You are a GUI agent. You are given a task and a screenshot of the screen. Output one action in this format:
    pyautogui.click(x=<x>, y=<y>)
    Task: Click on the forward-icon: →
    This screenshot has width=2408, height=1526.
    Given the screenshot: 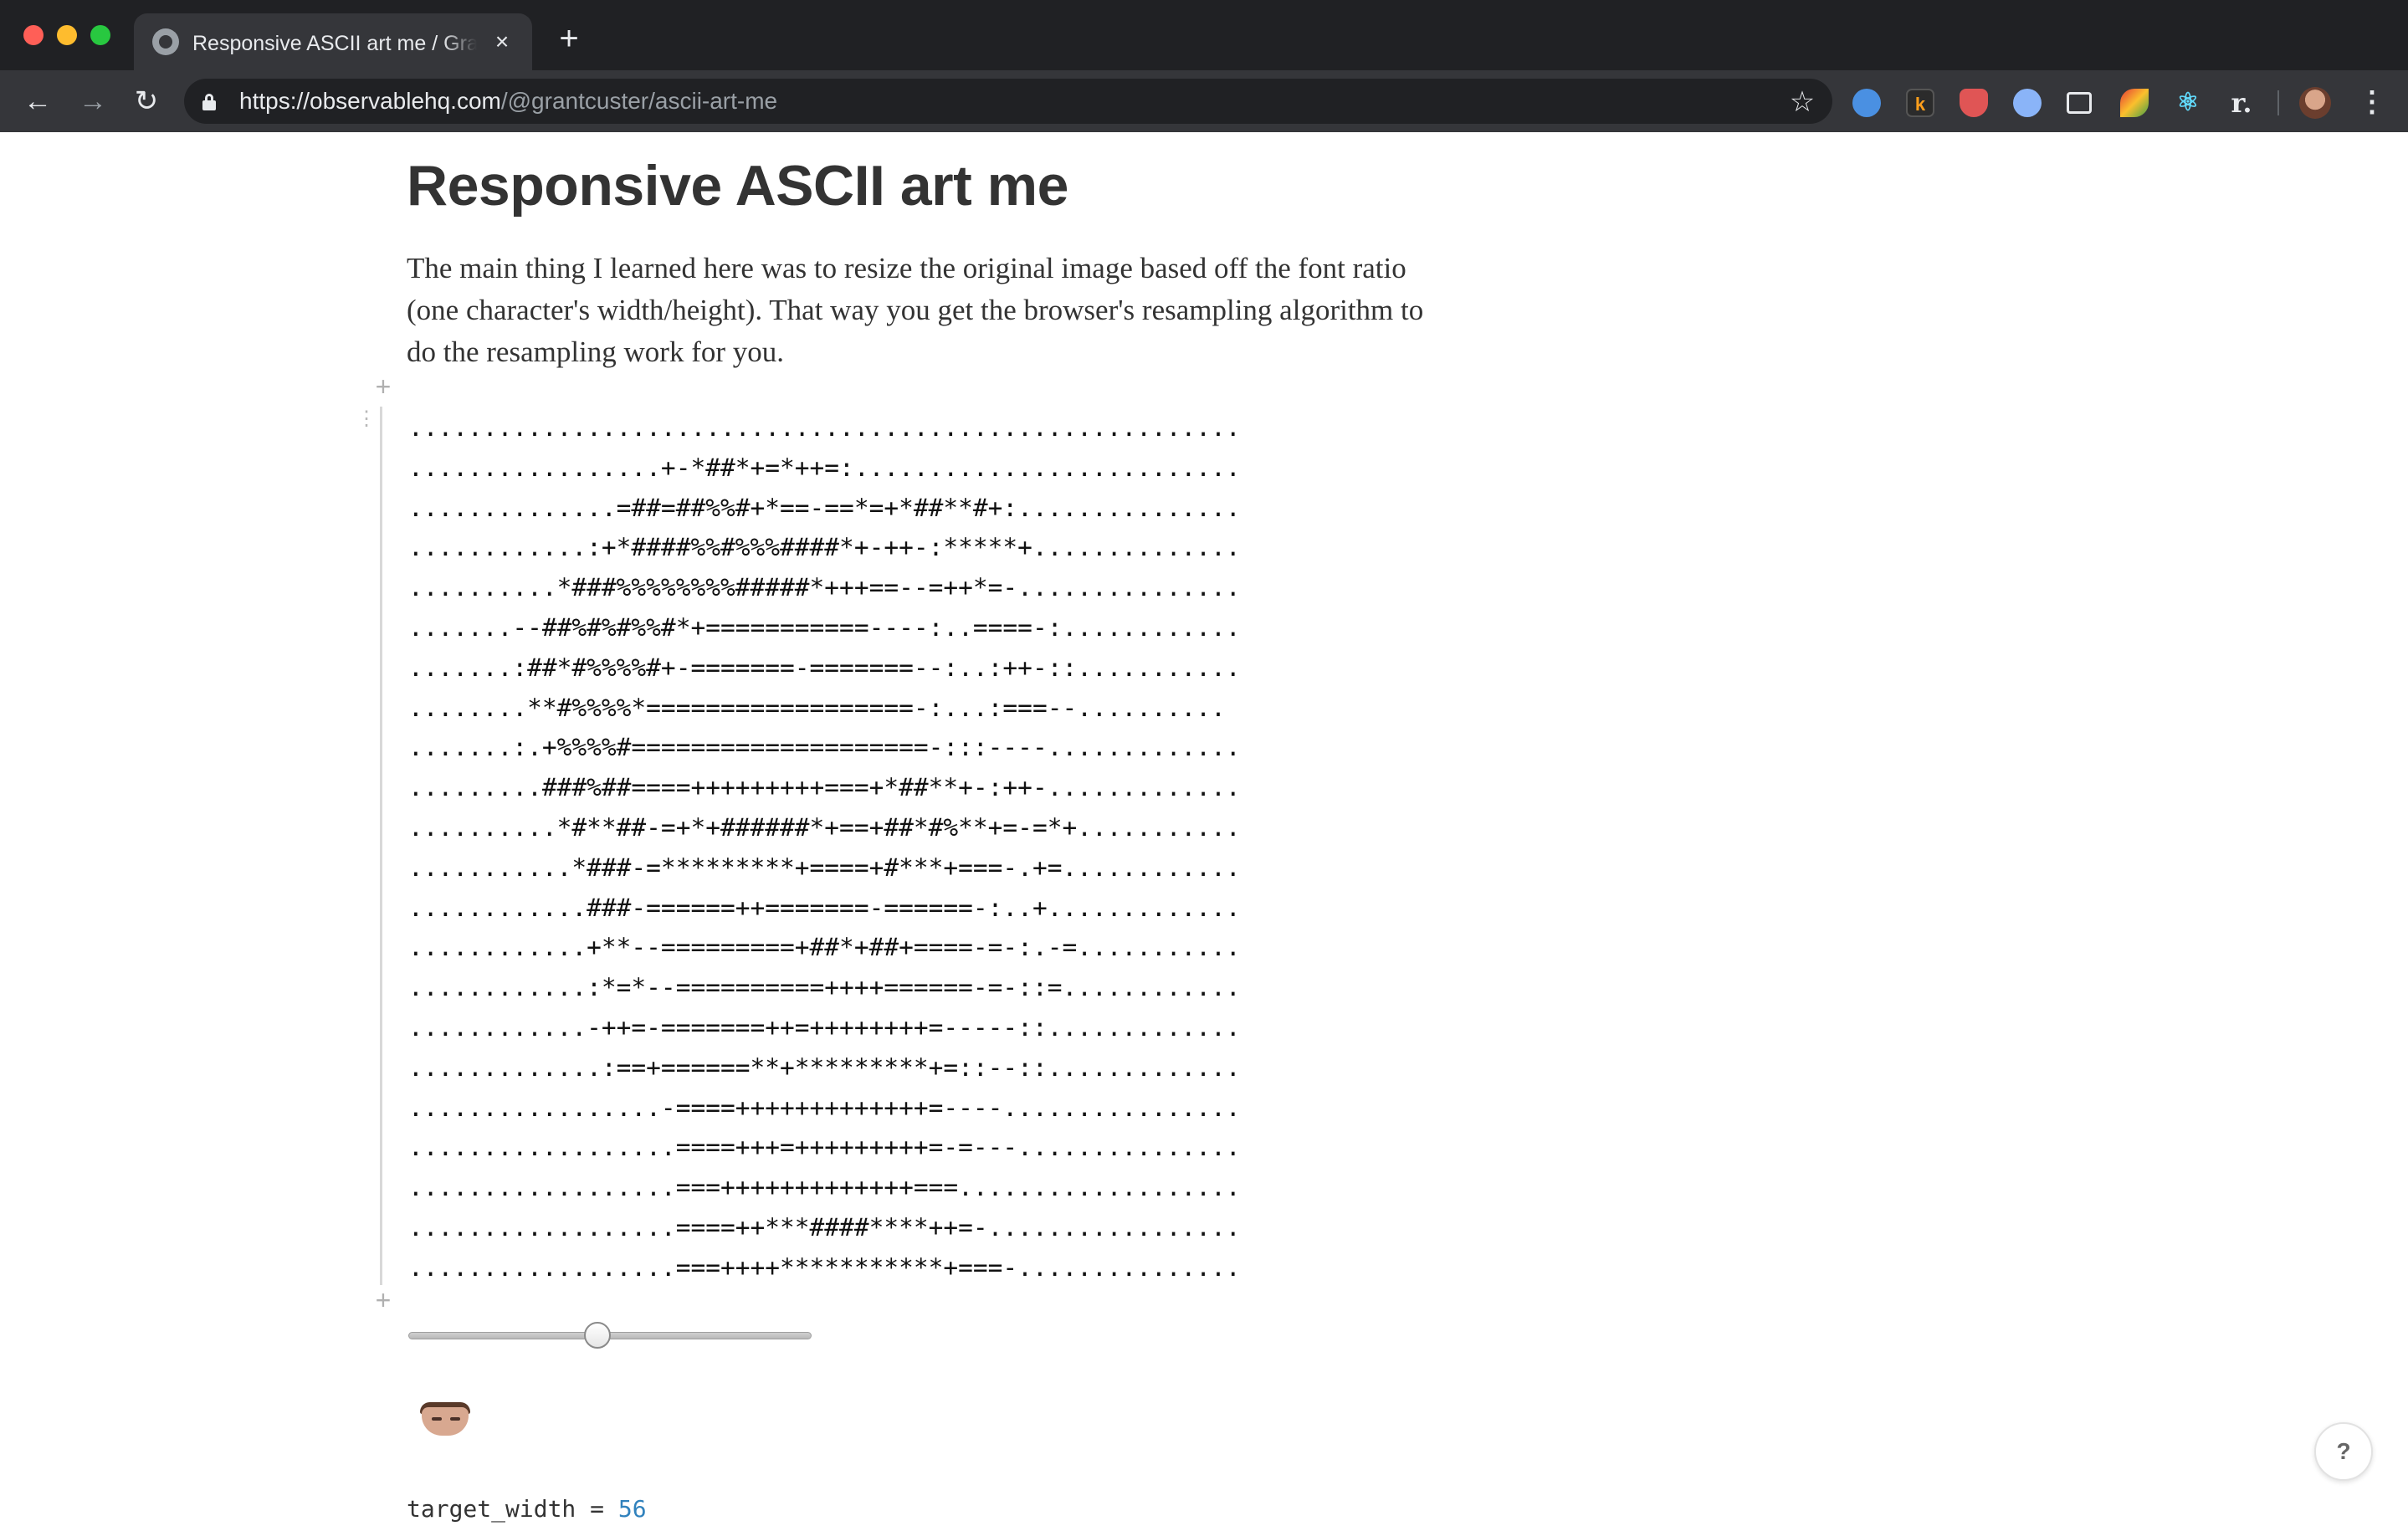 What is the action you would take?
    pyautogui.click(x=92, y=101)
    